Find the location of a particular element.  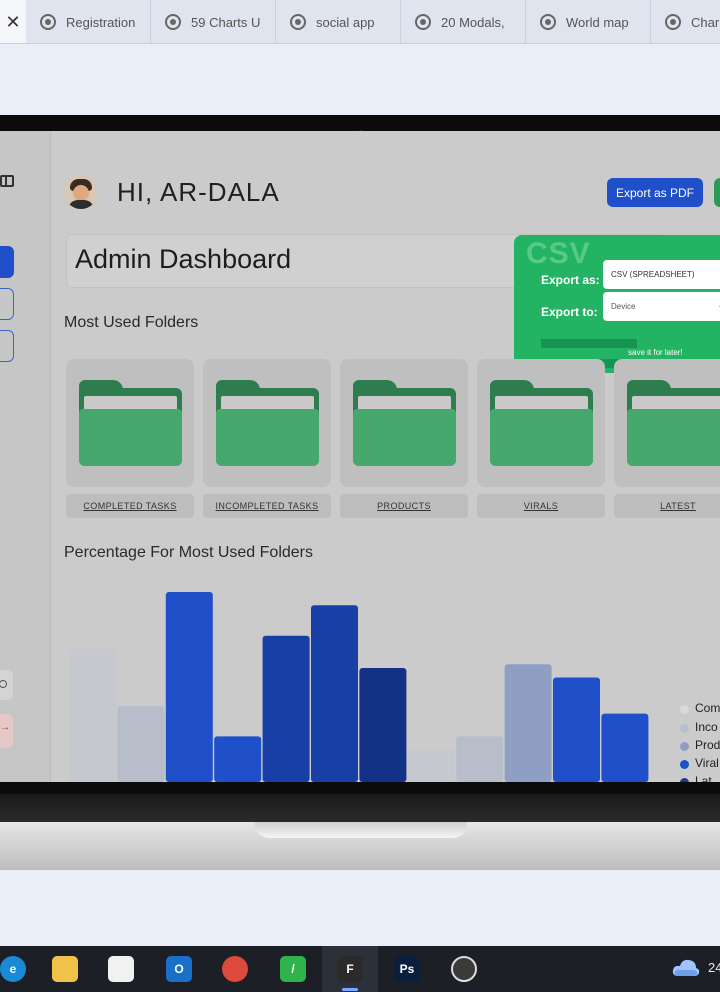

taskbar-active-indicator is located at coordinates (350, 989).